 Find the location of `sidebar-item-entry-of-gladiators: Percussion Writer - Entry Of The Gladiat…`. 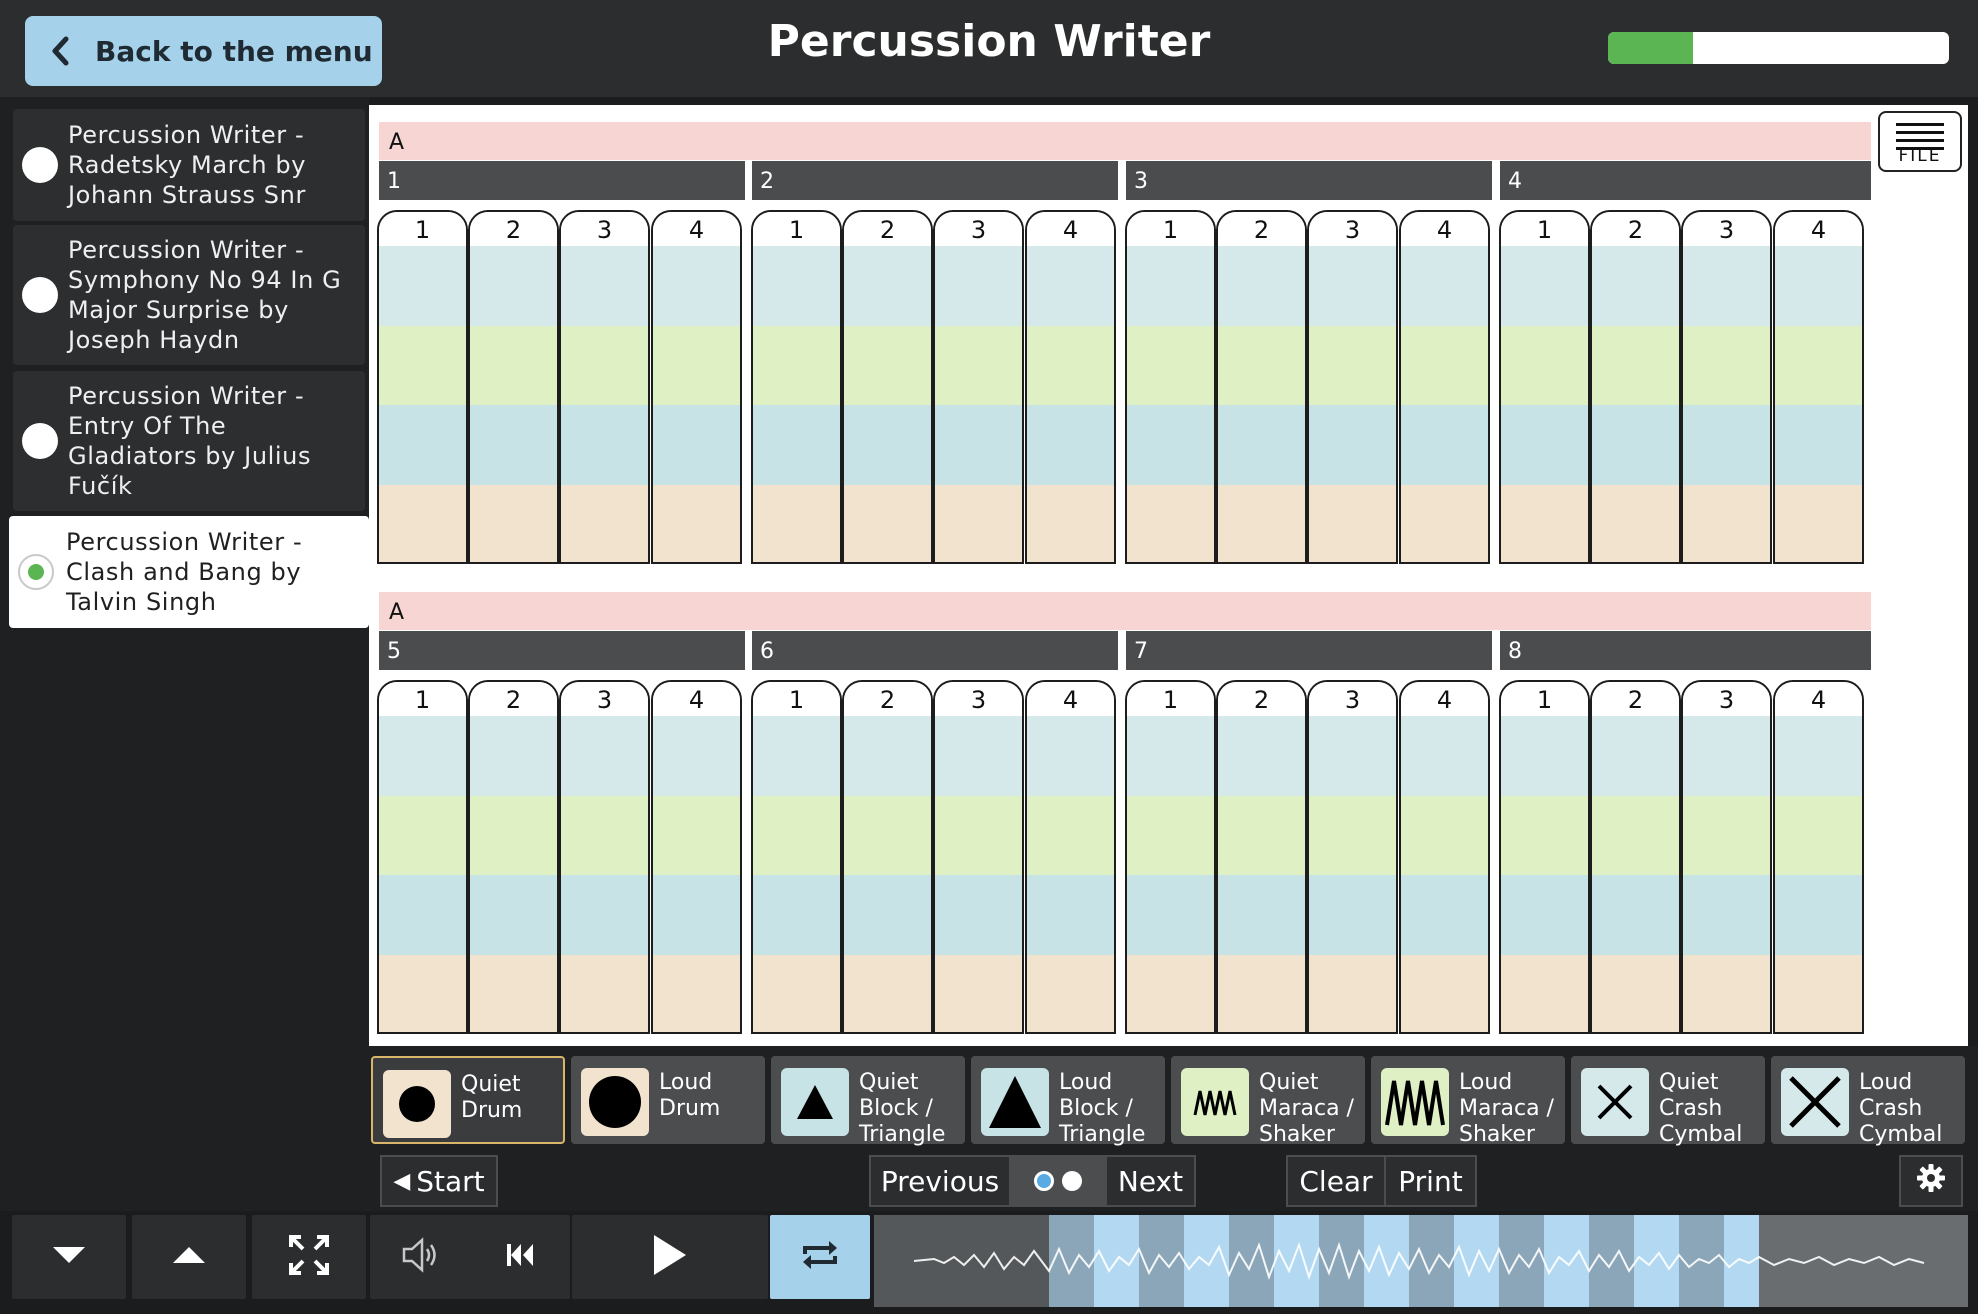

sidebar-item-entry-of-gladiators: Percussion Writer - Entry Of The Gladiat… is located at coordinates (189, 441).